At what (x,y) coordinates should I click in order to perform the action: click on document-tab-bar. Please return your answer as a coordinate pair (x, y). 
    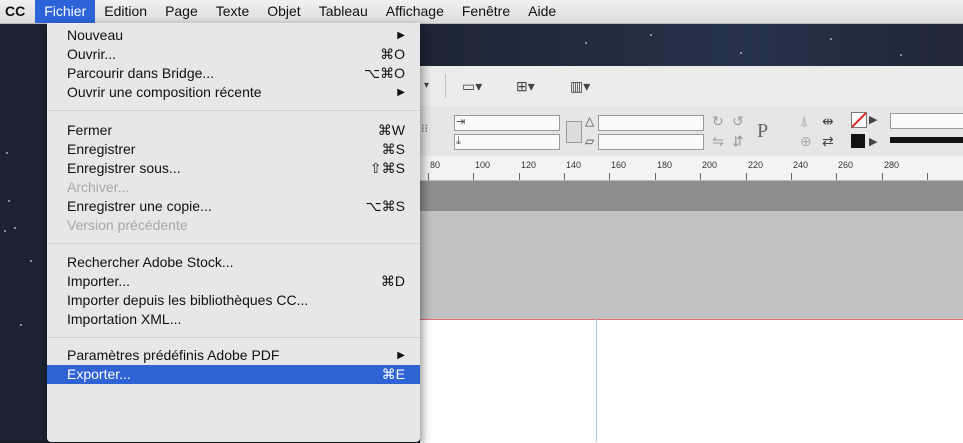
    Looking at the image, I should click on (691, 196).